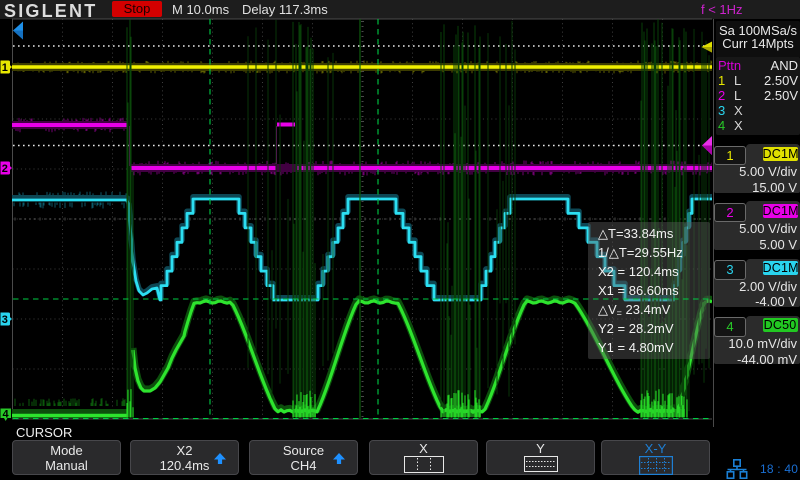  Describe the element at coordinates (638, 271) in the screenshot. I see `svg-text: X2 = 120.4ms` at that location.